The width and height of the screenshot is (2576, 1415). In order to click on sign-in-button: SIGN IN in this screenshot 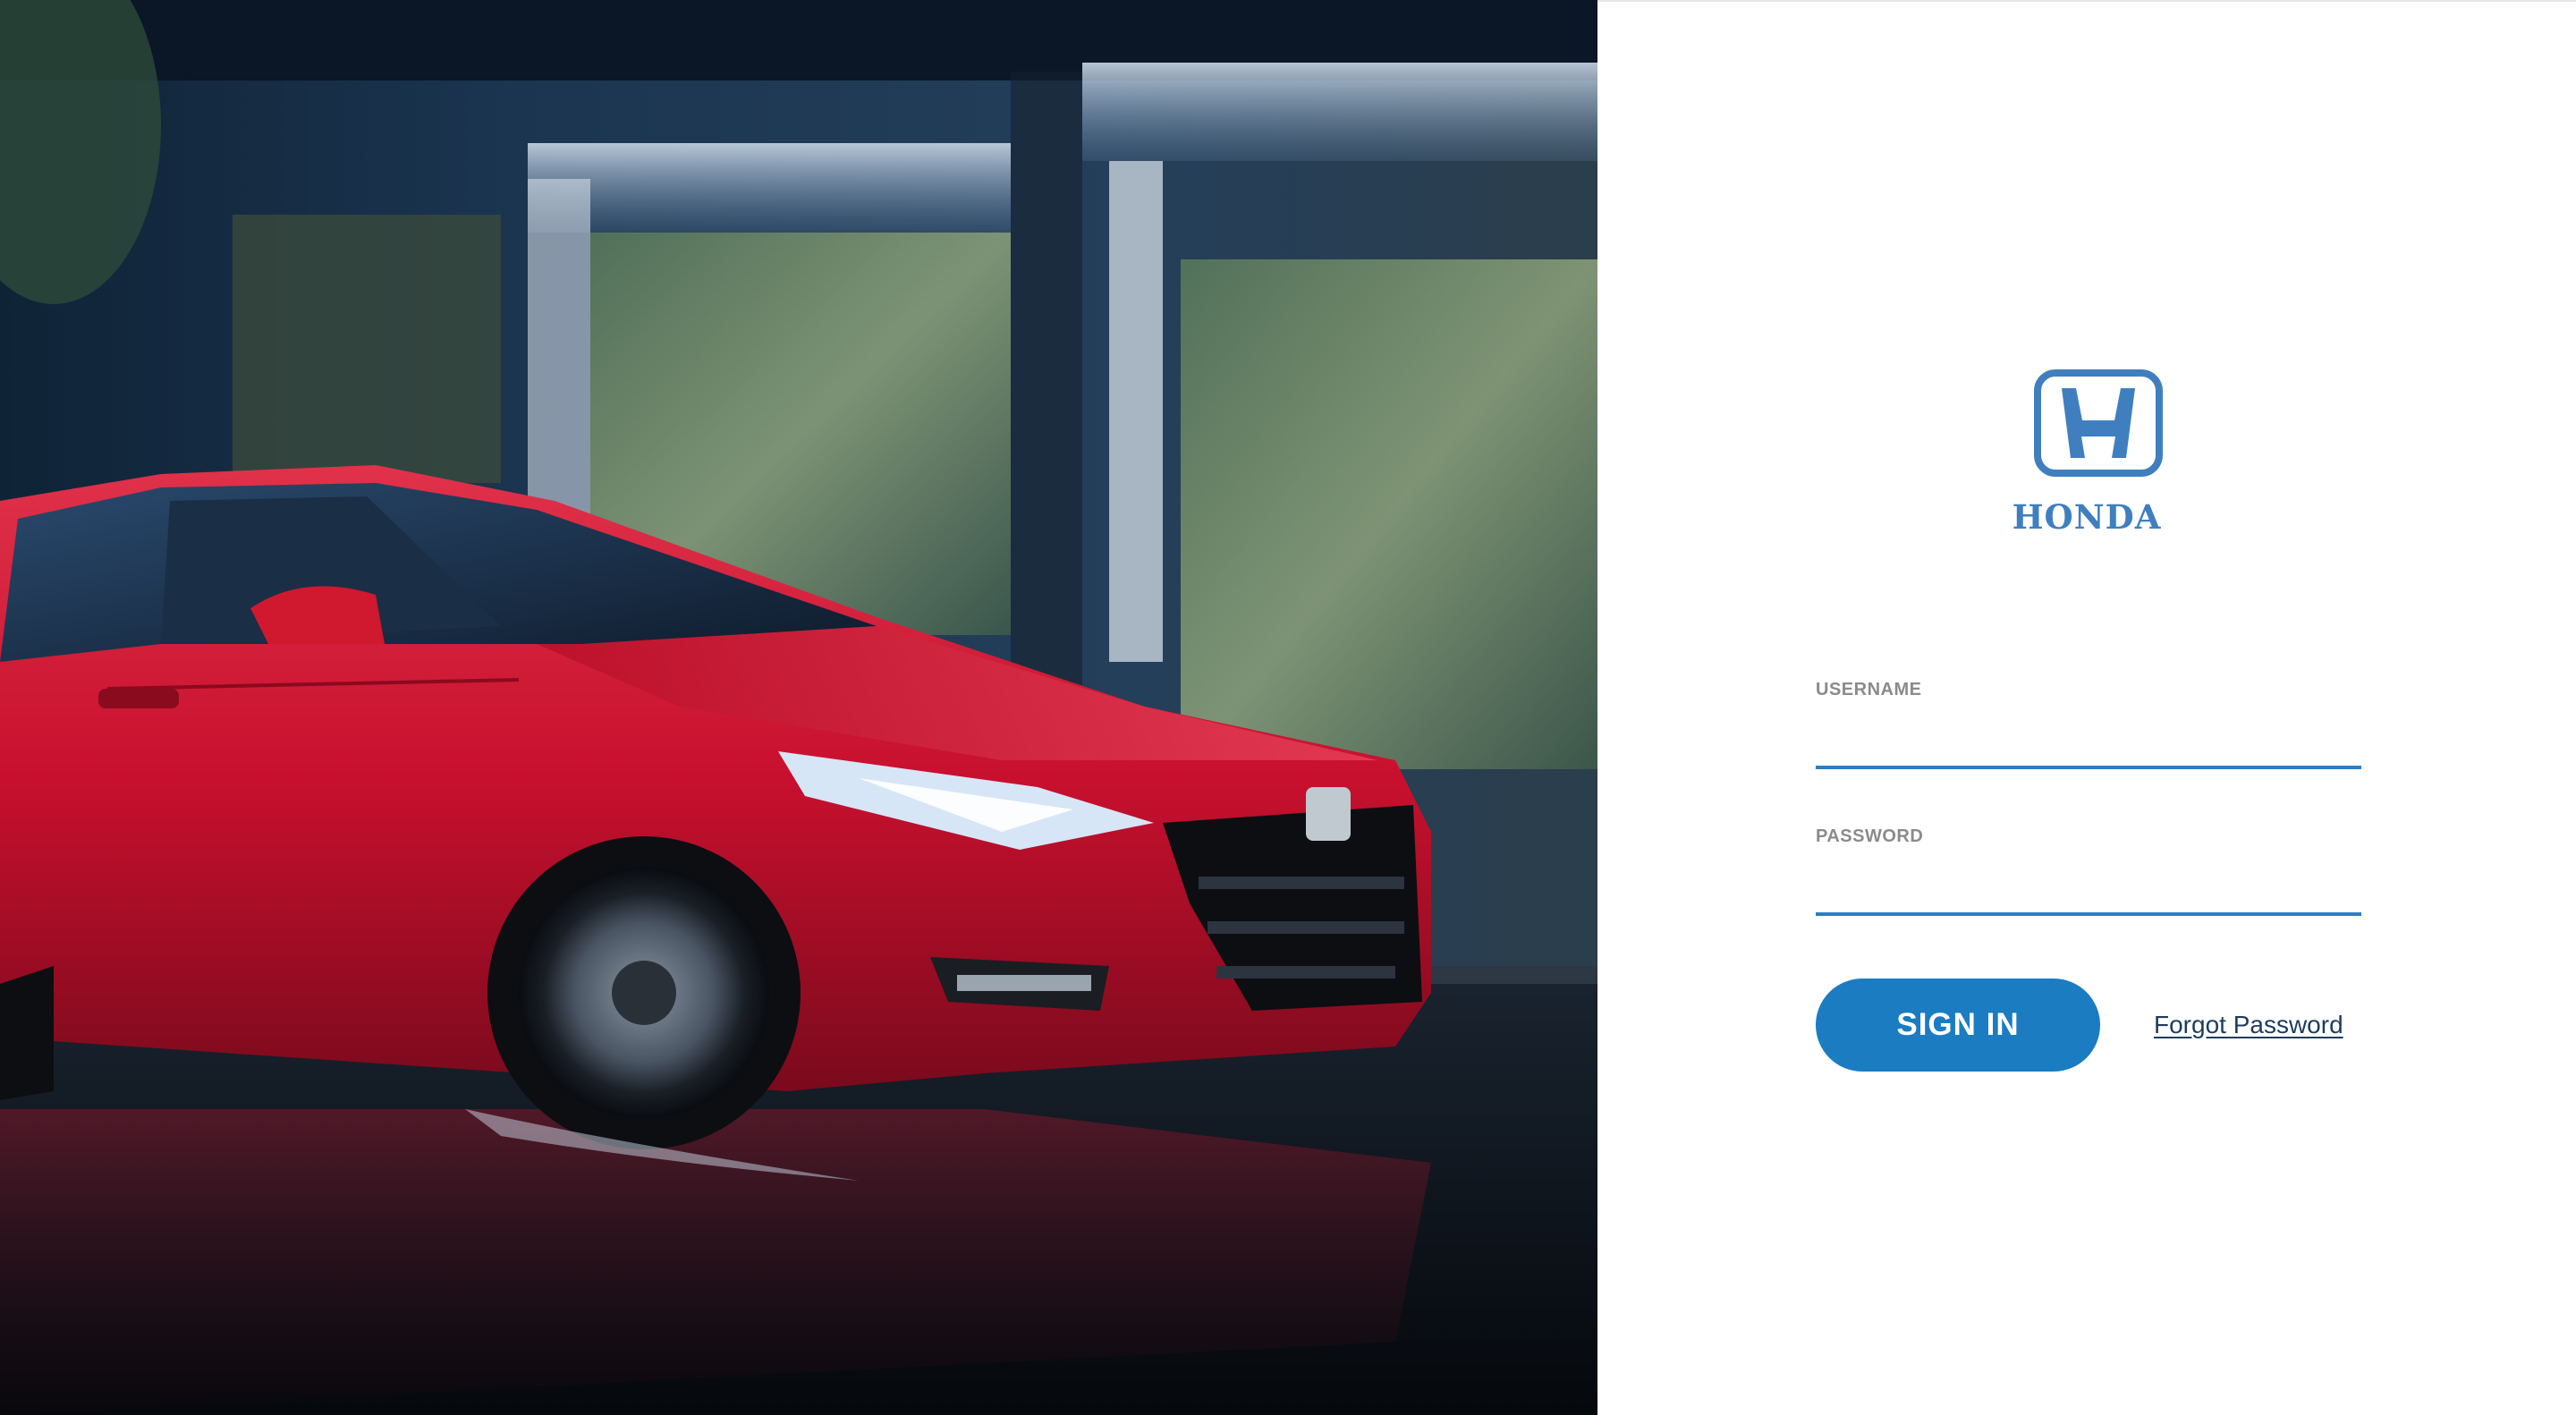, I will do `click(1958, 1026)`.